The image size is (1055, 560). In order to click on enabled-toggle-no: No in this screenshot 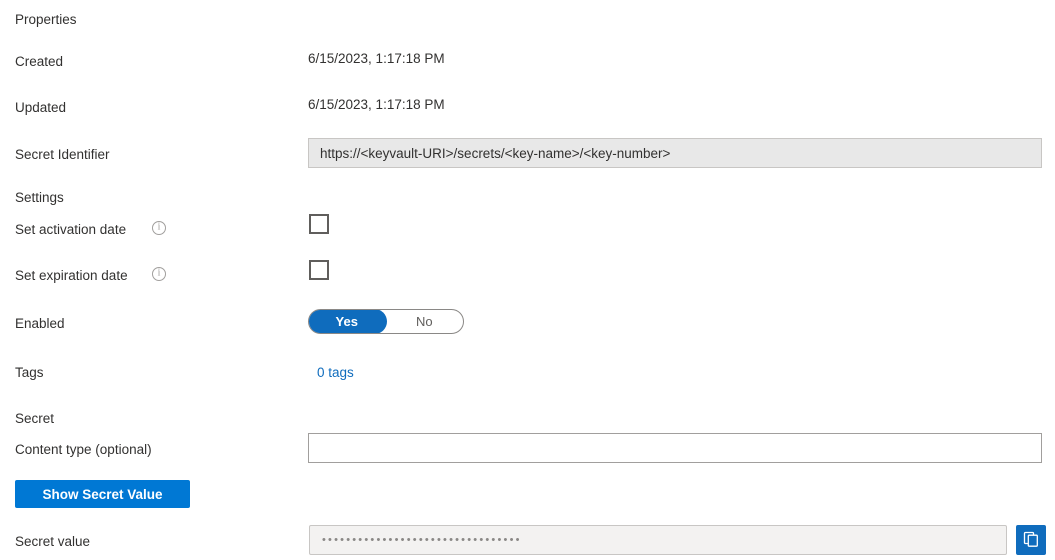, I will do `click(425, 321)`.